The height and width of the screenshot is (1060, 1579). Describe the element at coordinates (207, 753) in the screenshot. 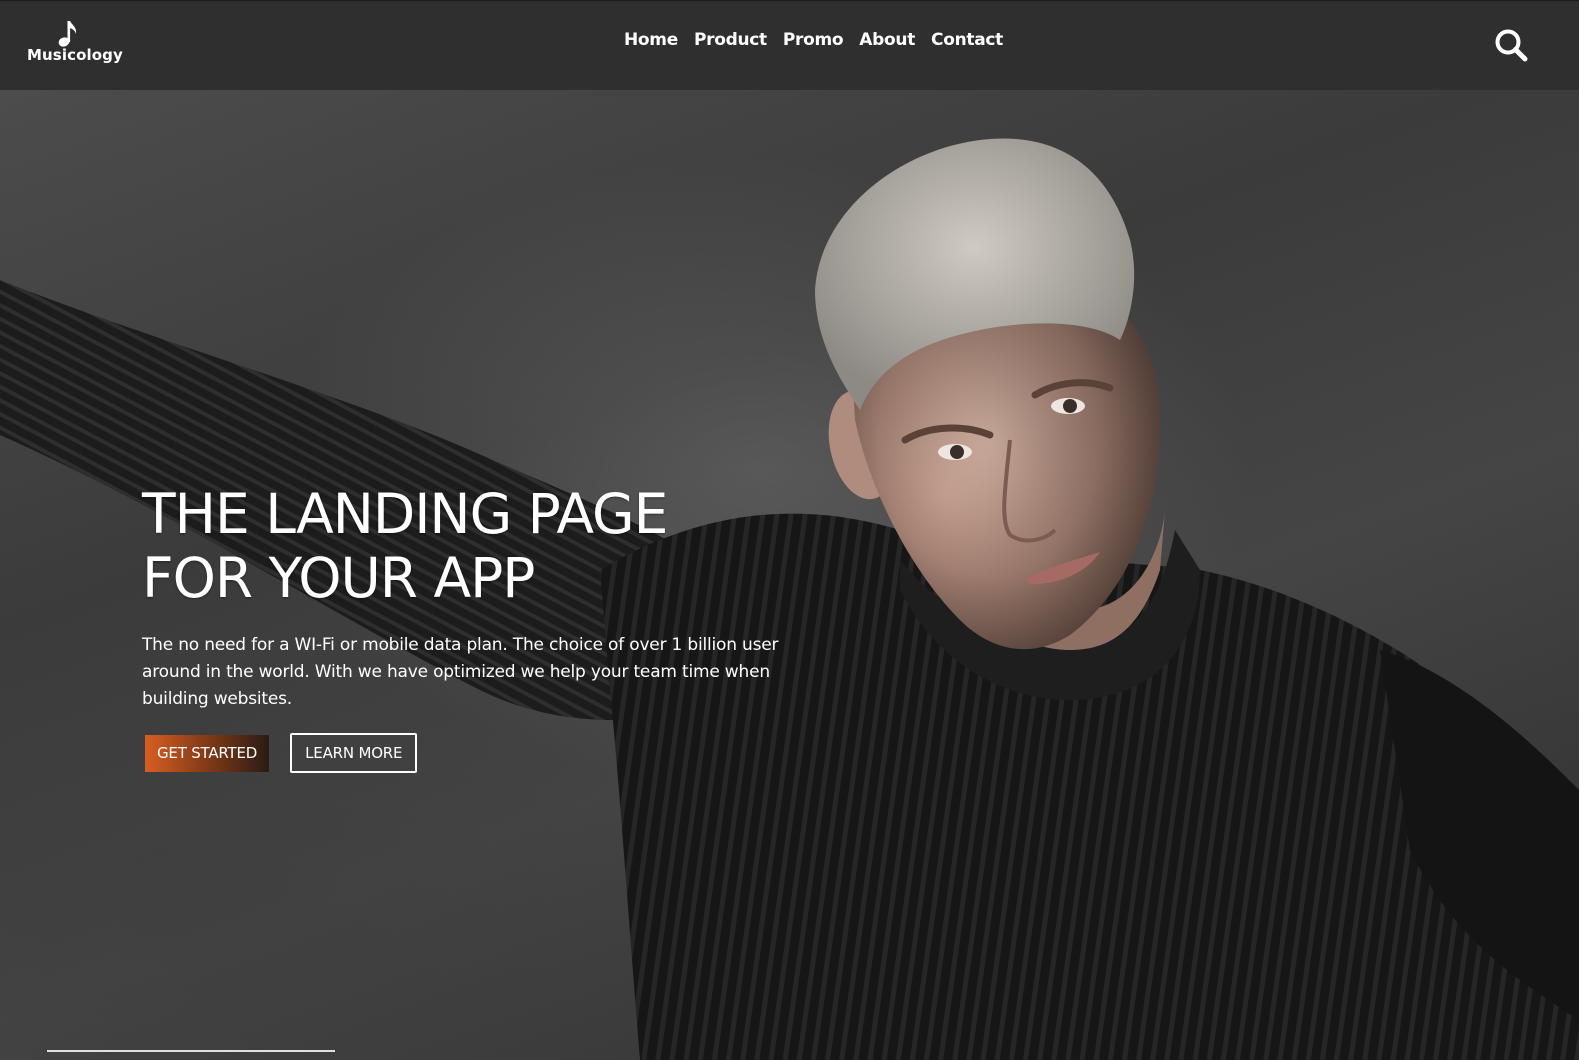

I see `get-started-button: GET STARTED` at that location.